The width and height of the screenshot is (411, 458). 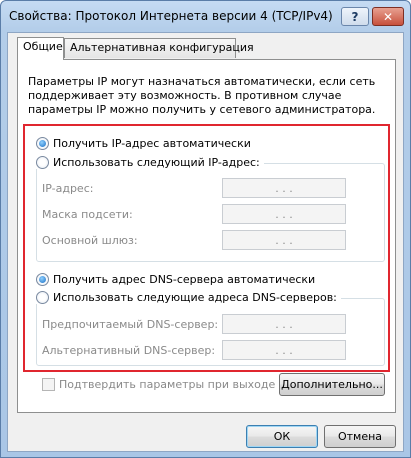 I want to click on preferred-dns-field: . . ., so click(x=284, y=324).